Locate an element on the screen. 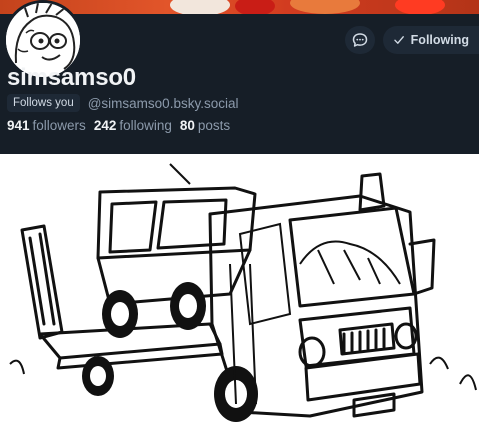 This screenshot has height=441, width=479. following-stat: 242 following is located at coordinates (133, 125).